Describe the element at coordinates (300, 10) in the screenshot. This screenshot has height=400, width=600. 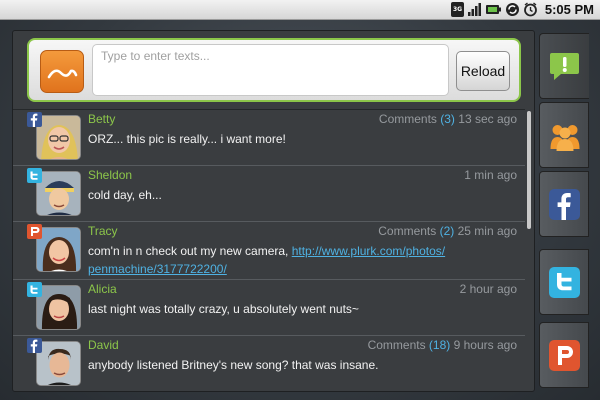
I see `status-bar: 3G 5:05 PM` at that location.